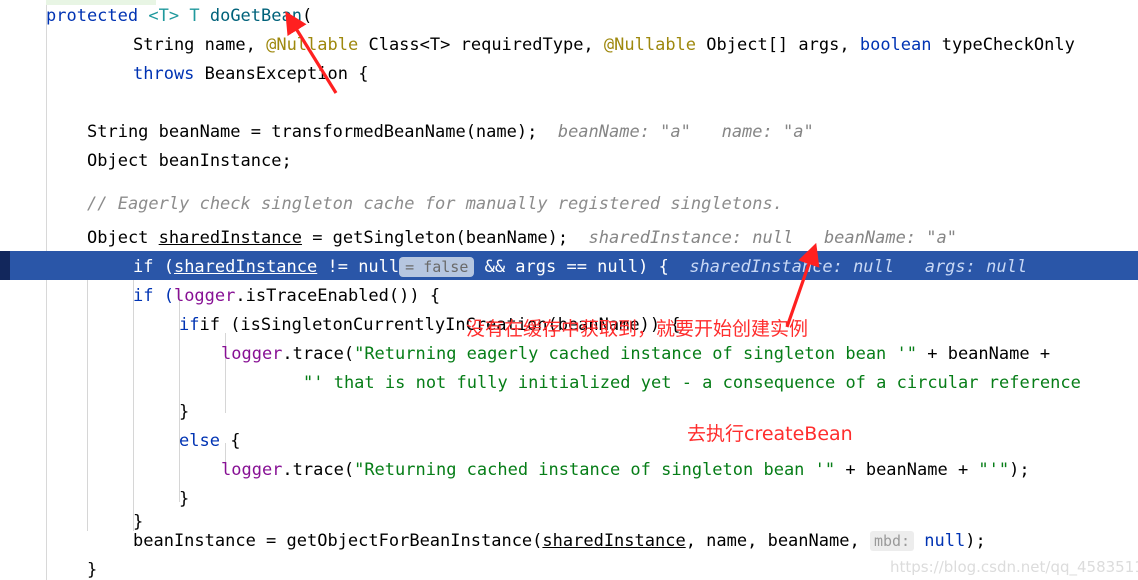 The image size is (1138, 580). I want to click on code-line-11: if (logger.isTraceEnabled()) {, so click(286, 296).